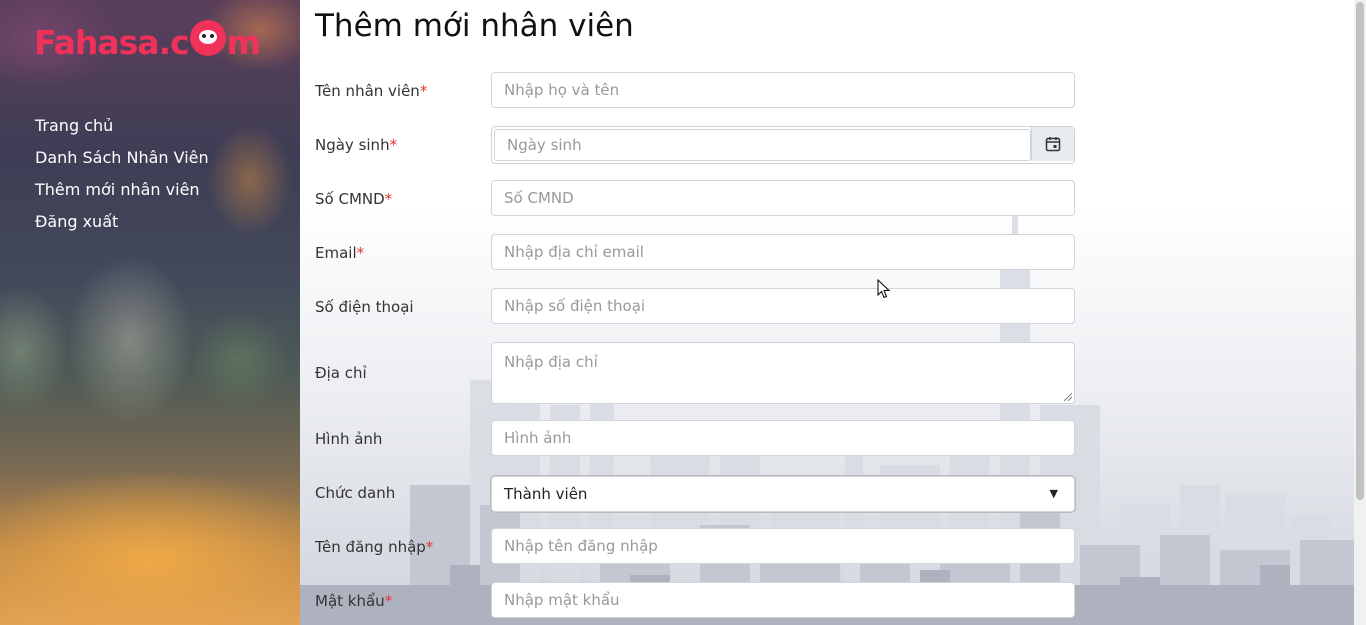  Describe the element at coordinates (783, 306) in the screenshot. I see `phone-input: Nhập số điện thoại` at that location.